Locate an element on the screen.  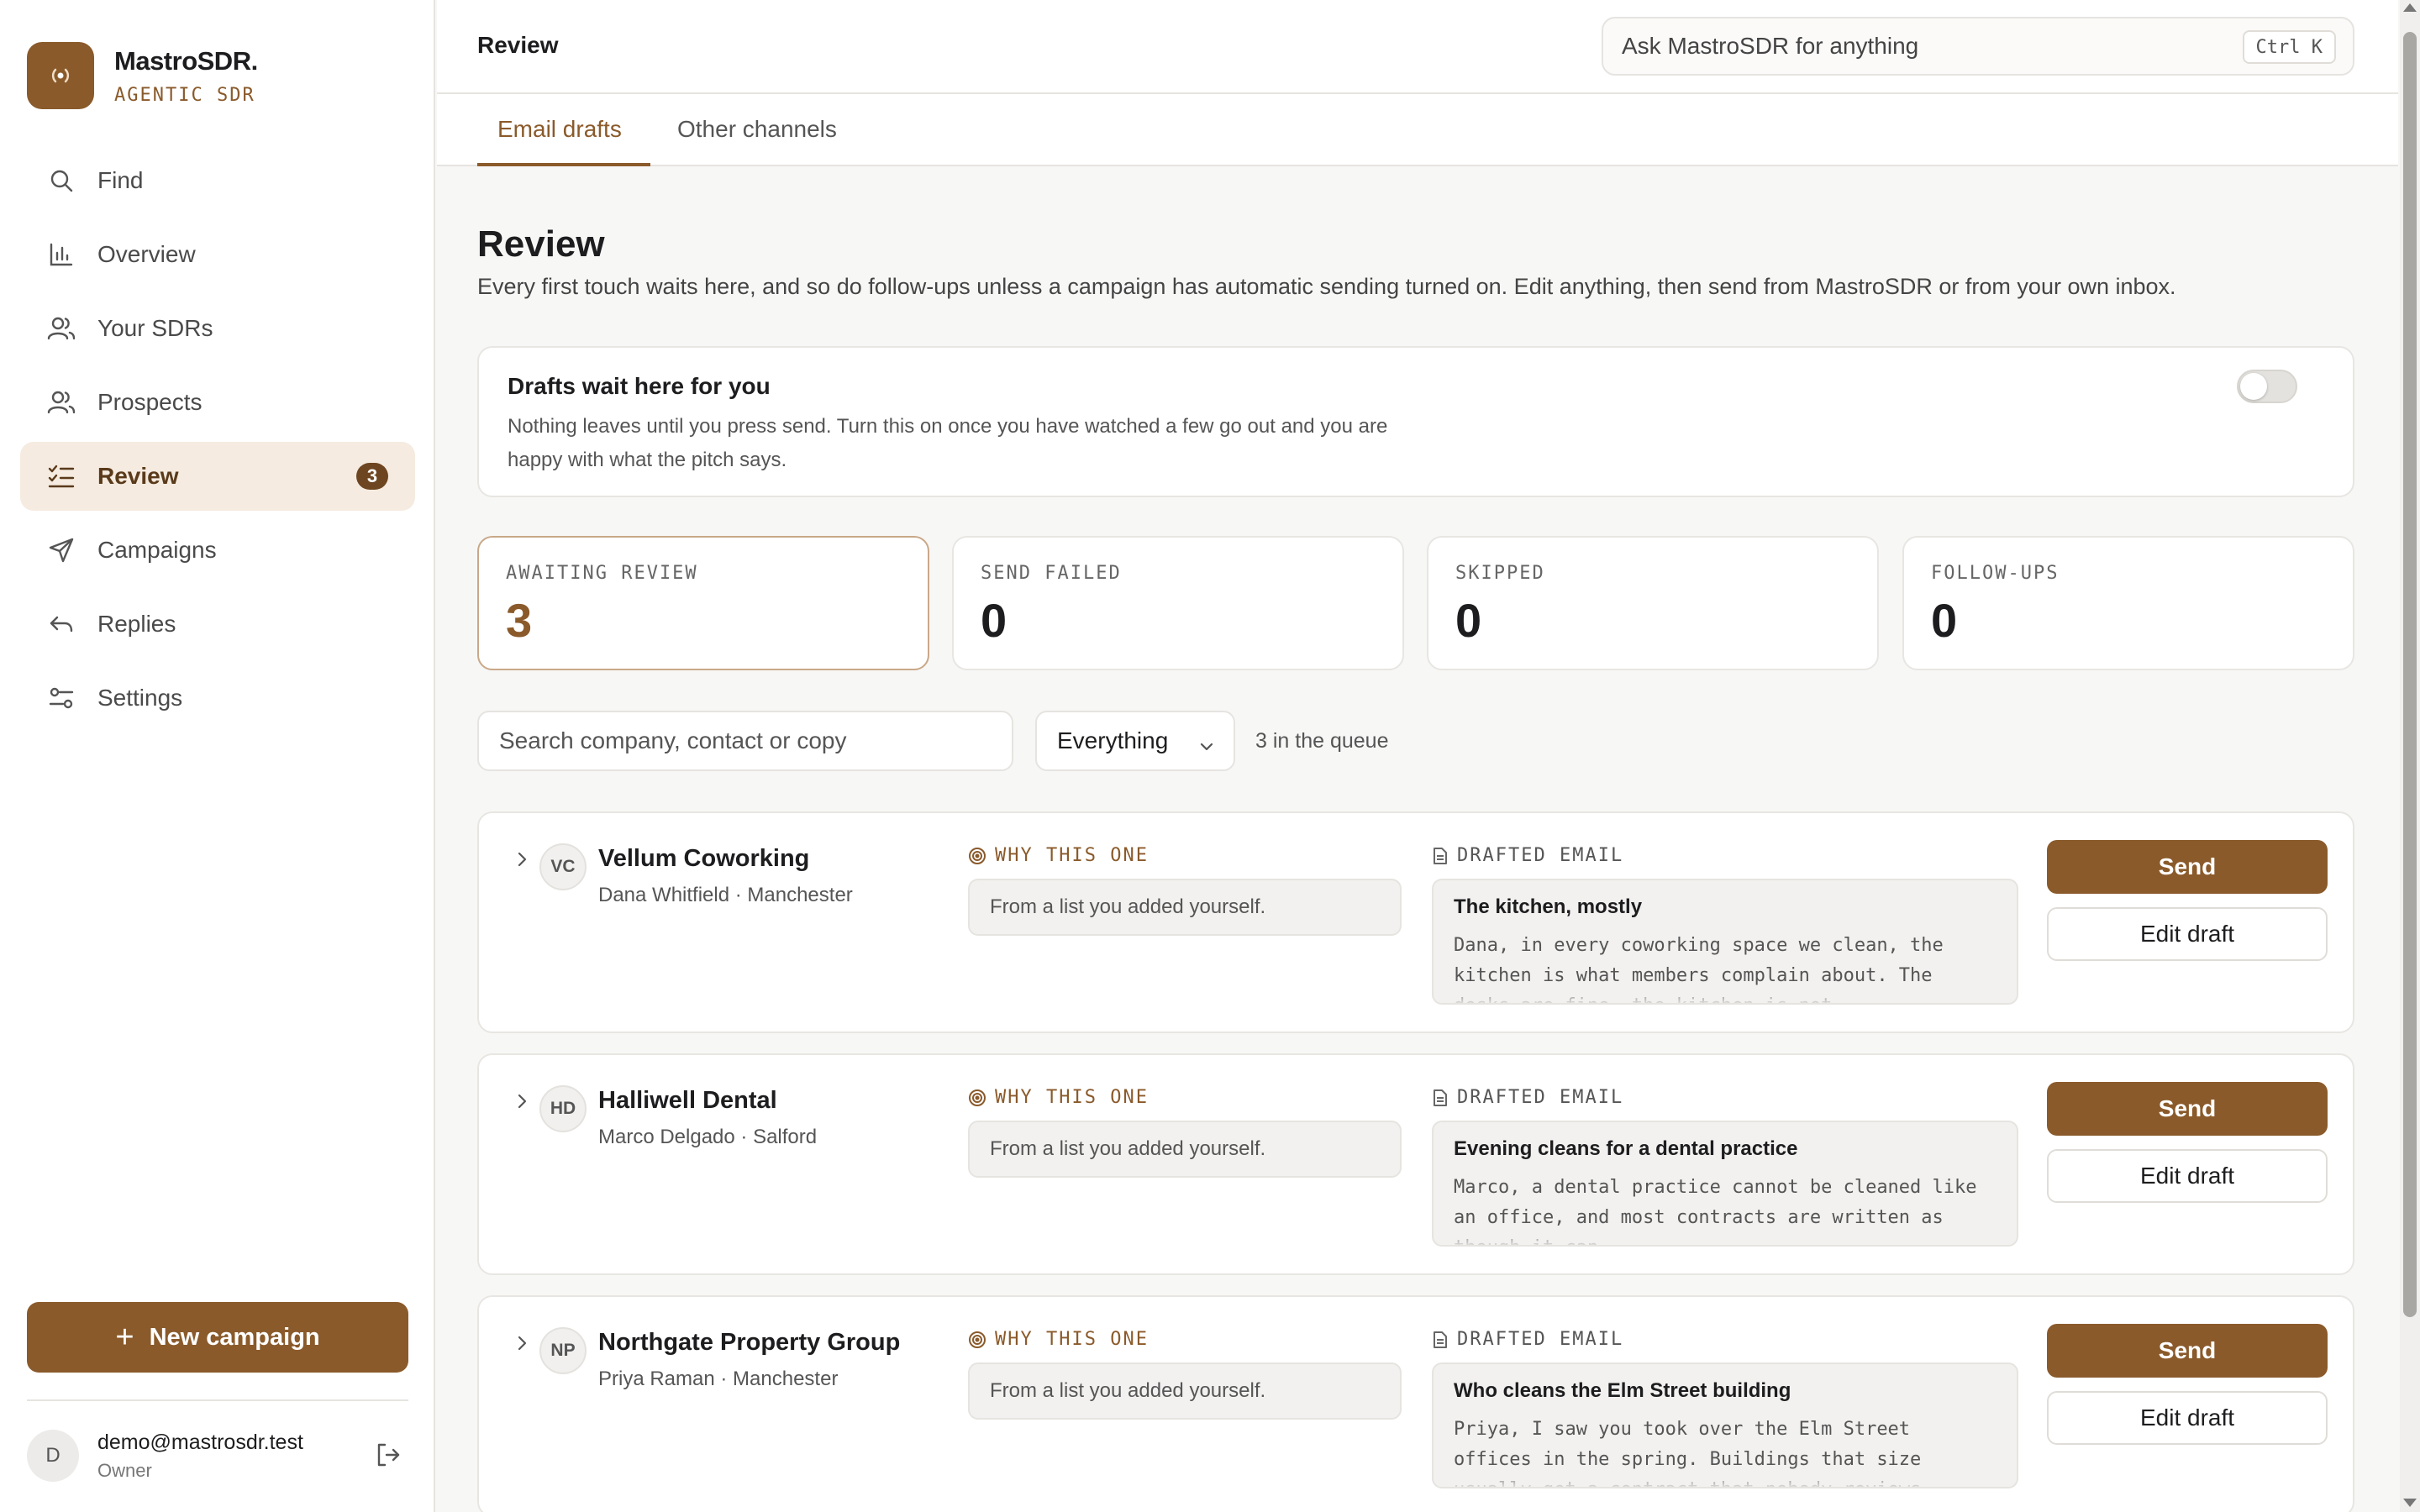
tab-email-drafts: Email drafts is located at coordinates (559, 129).